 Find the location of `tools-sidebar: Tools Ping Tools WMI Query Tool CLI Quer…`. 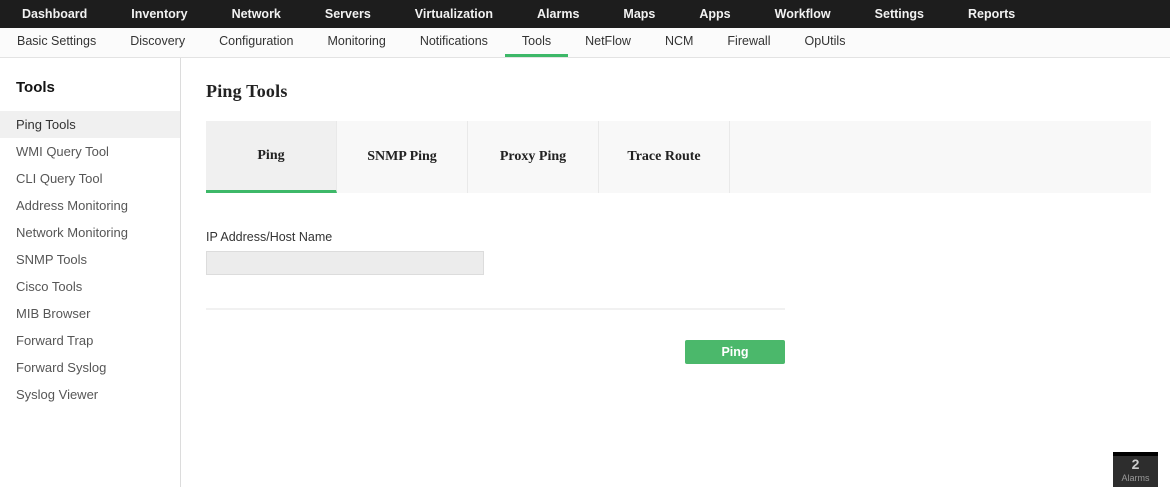

tools-sidebar: Tools Ping Tools WMI Query Tool CLI Quer… is located at coordinates (90, 272).